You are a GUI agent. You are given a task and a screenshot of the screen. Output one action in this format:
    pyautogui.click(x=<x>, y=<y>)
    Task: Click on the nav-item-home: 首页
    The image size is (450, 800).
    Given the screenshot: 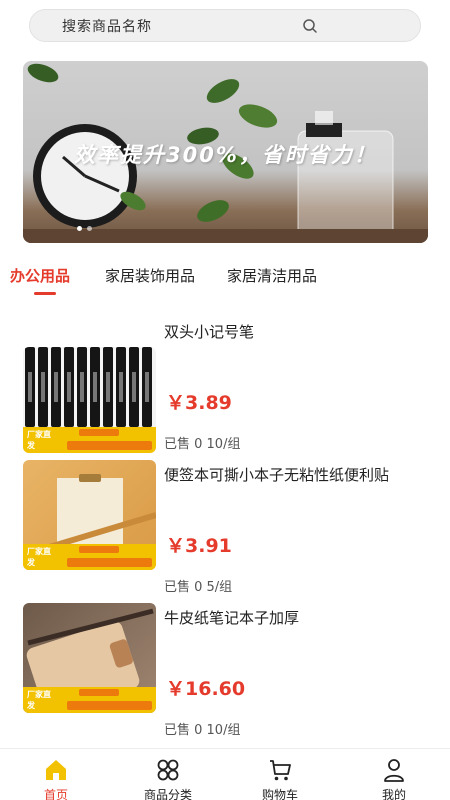 What is the action you would take?
    pyautogui.click(x=56, y=774)
    